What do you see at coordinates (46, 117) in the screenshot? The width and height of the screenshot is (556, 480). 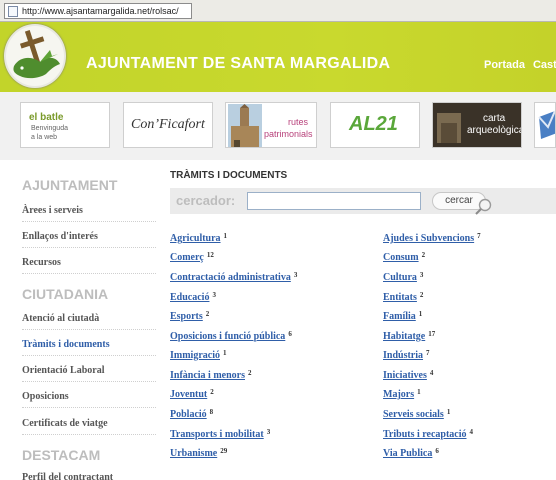 I see `banner-batle-heading: el batle` at bounding box center [46, 117].